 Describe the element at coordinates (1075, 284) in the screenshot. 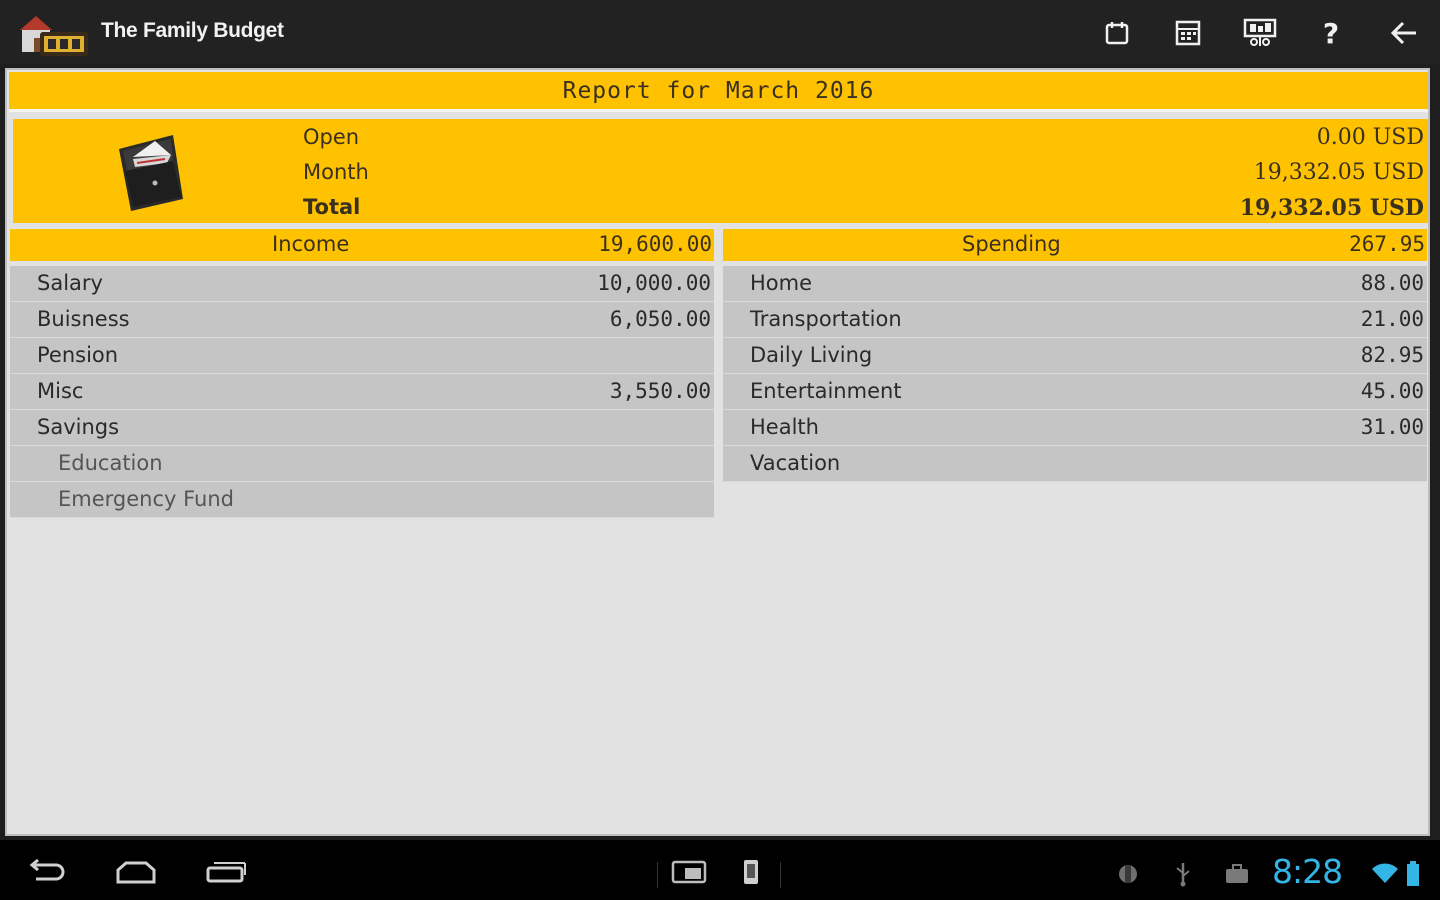

I see `spending-row-home: Home 88.00` at that location.